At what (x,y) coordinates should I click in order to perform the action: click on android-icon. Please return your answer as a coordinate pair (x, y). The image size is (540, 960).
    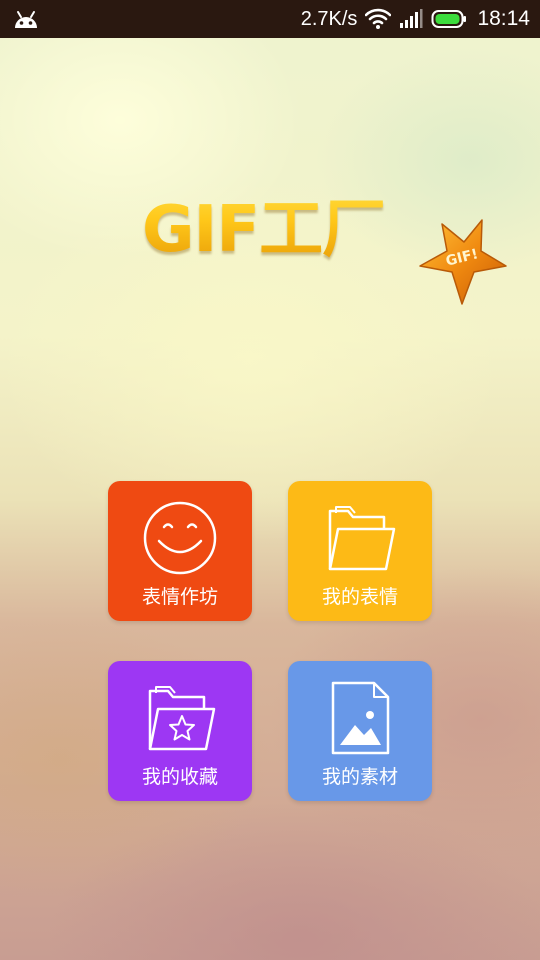
    Looking at the image, I should click on (26, 19).